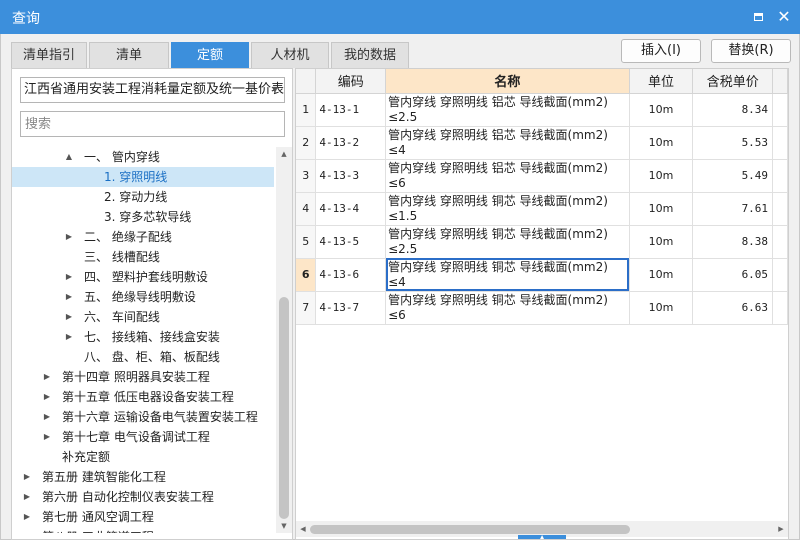 The height and width of the screenshot is (540, 800). I want to click on row-index: 3, so click(306, 176).